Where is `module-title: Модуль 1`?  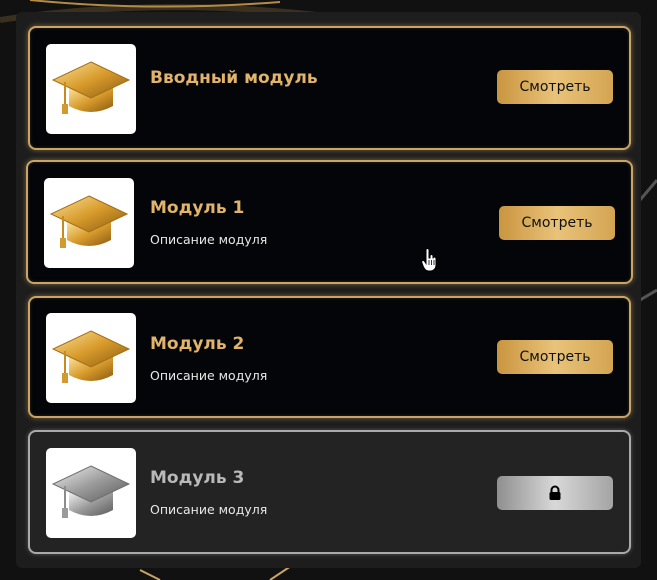
module-title: Модуль 1 is located at coordinates (197, 208).